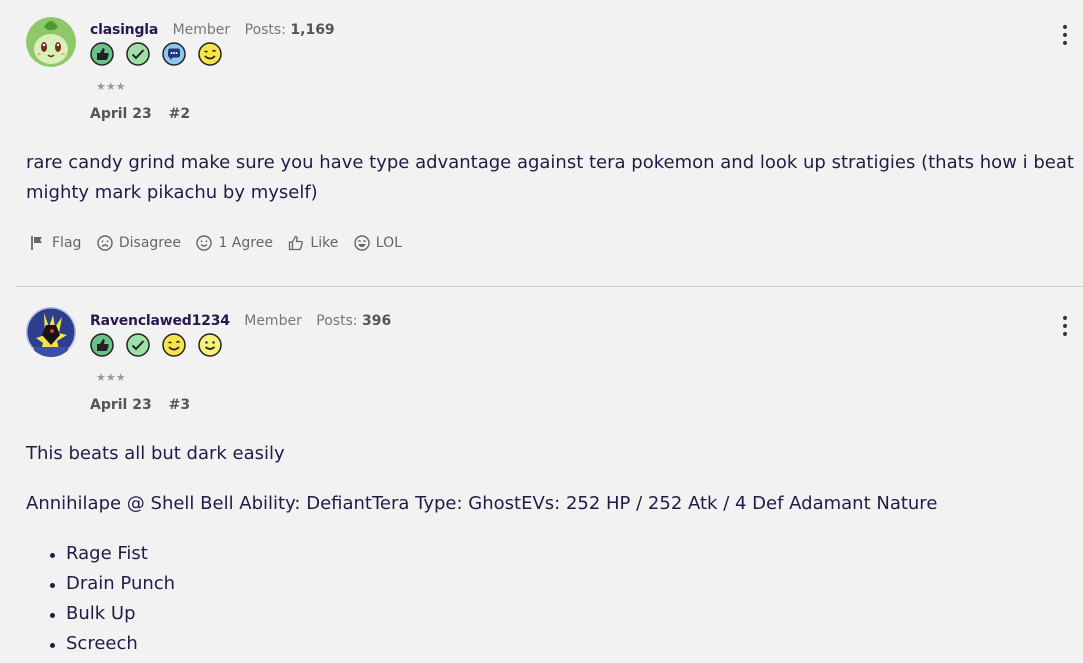  Describe the element at coordinates (179, 114) in the screenshot. I see `post-permalink: #2` at that location.